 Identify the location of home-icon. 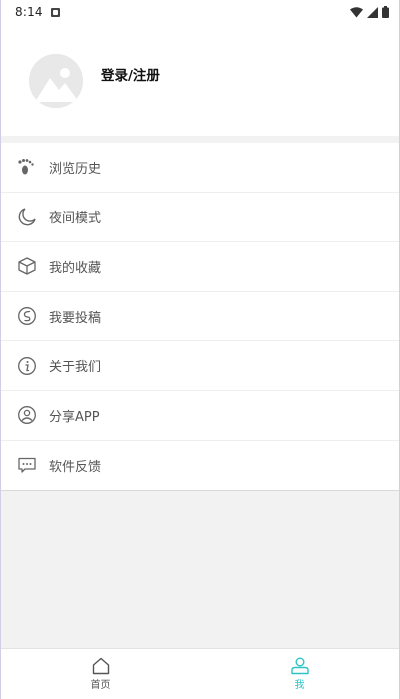
(100, 666).